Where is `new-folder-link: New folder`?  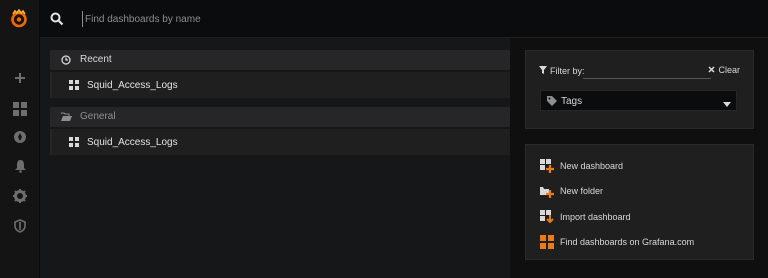 new-folder-link: New folder is located at coordinates (571, 191).